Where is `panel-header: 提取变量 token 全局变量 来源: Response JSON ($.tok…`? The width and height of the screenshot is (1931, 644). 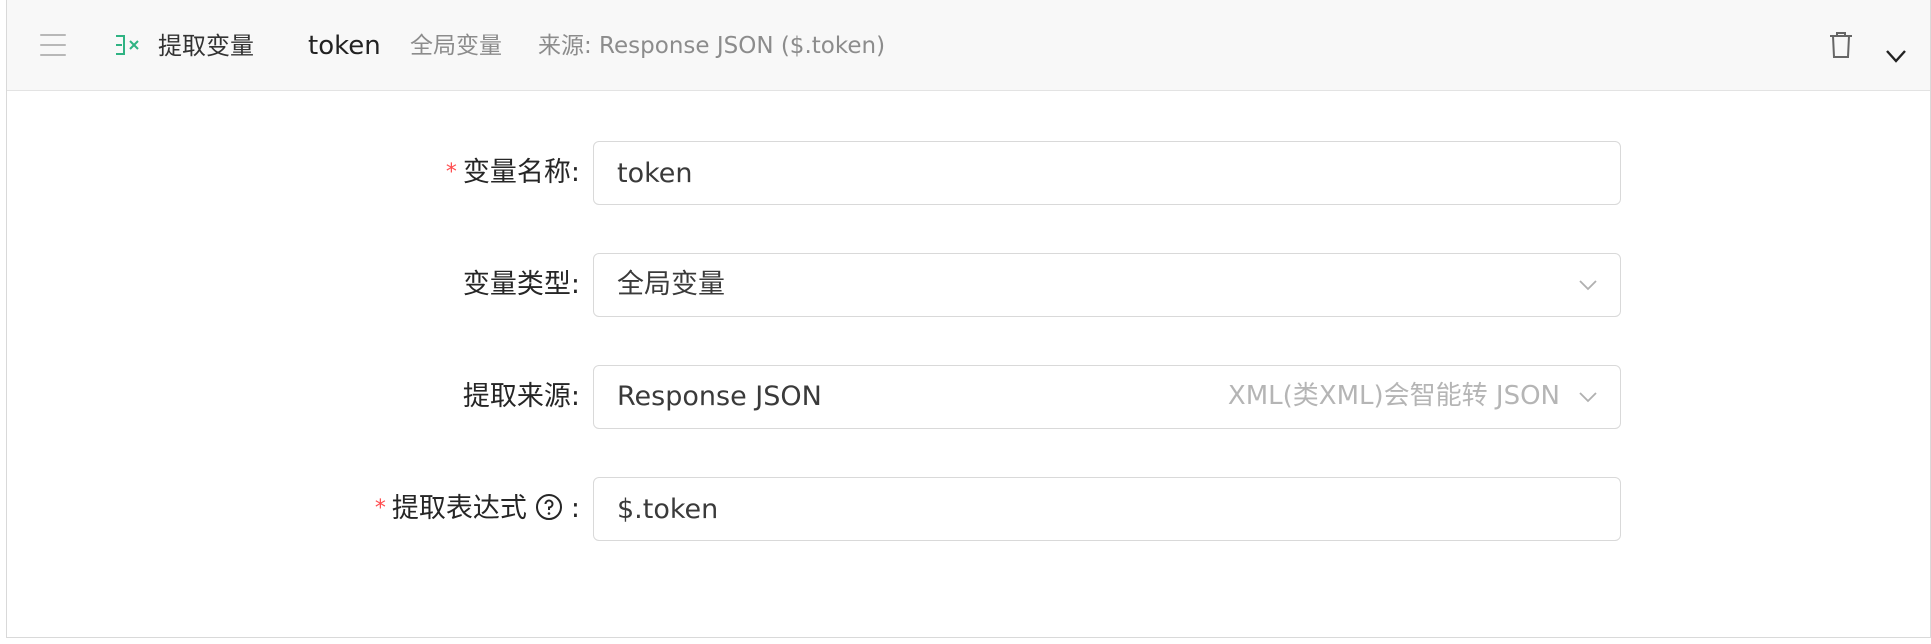 panel-header: 提取变量 token 全局变量 来源: Response JSON ($.tok… is located at coordinates (968, 45).